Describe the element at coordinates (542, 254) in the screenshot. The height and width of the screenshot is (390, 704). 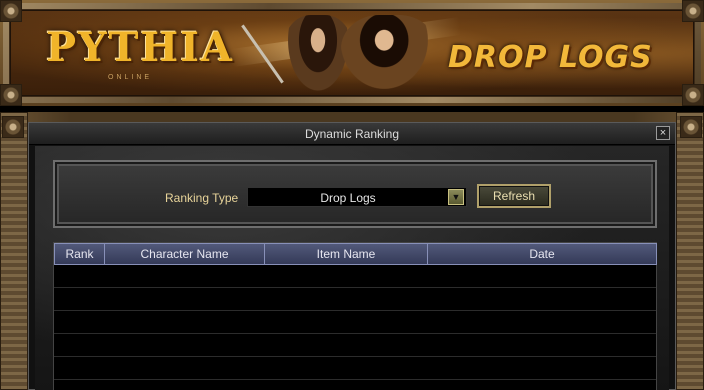
I see `column-header-date: Date` at that location.